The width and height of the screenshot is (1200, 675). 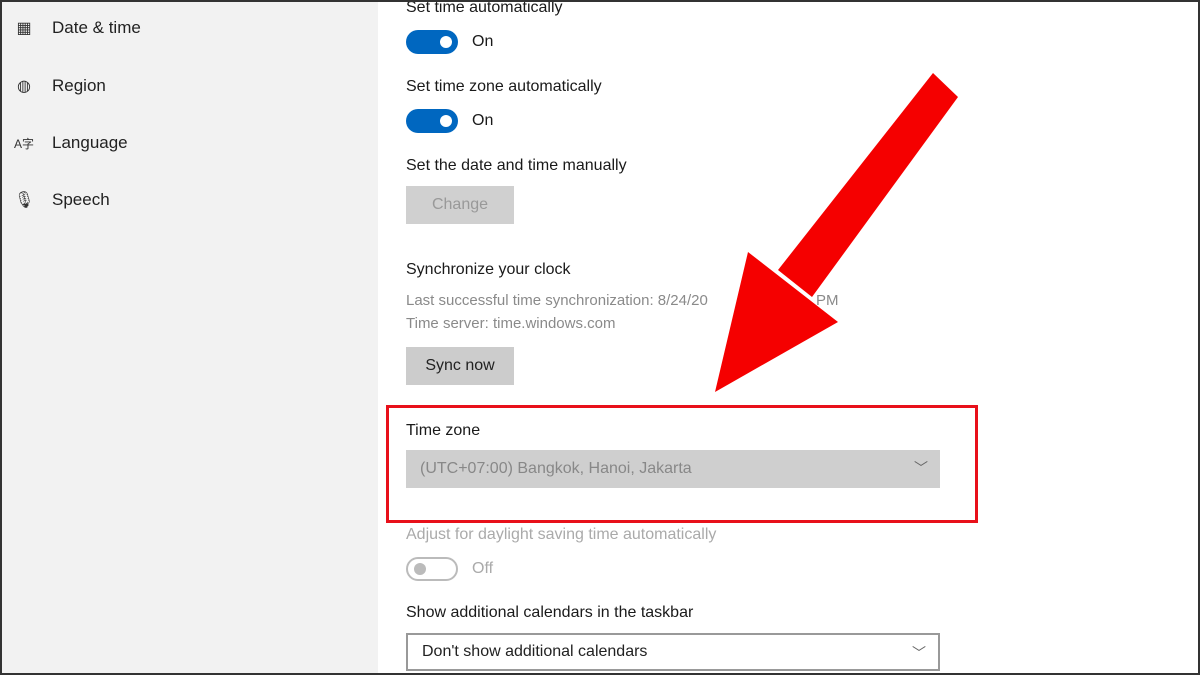 I want to click on arrow-shaft, so click(x=868, y=185).